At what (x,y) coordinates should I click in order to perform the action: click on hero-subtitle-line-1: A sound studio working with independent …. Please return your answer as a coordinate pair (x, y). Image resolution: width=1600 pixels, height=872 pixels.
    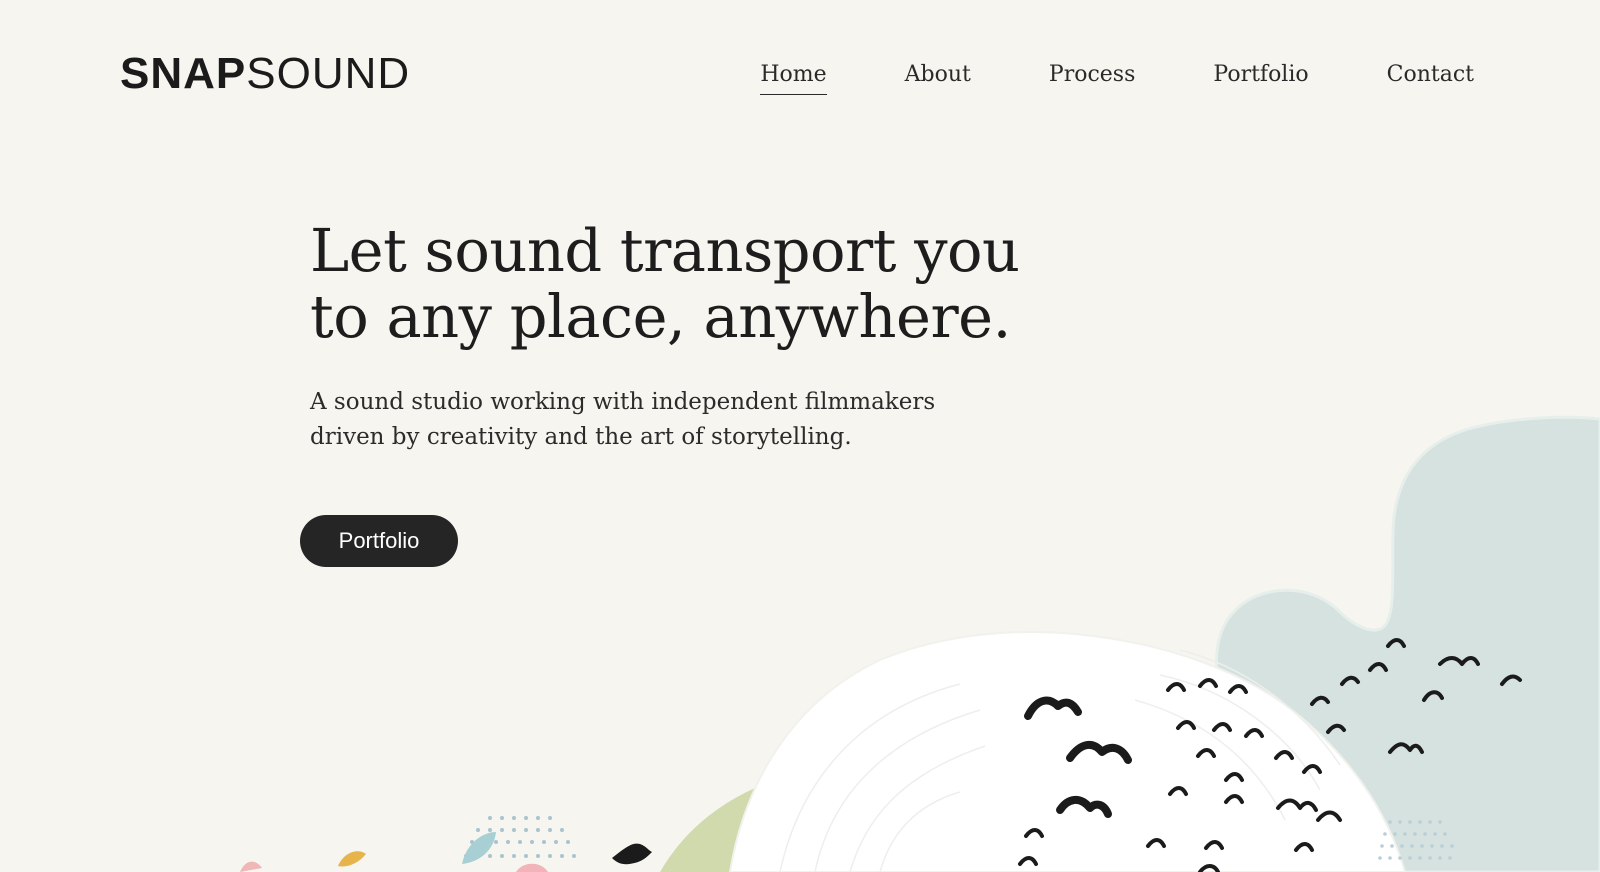
    Looking at the image, I should click on (623, 402).